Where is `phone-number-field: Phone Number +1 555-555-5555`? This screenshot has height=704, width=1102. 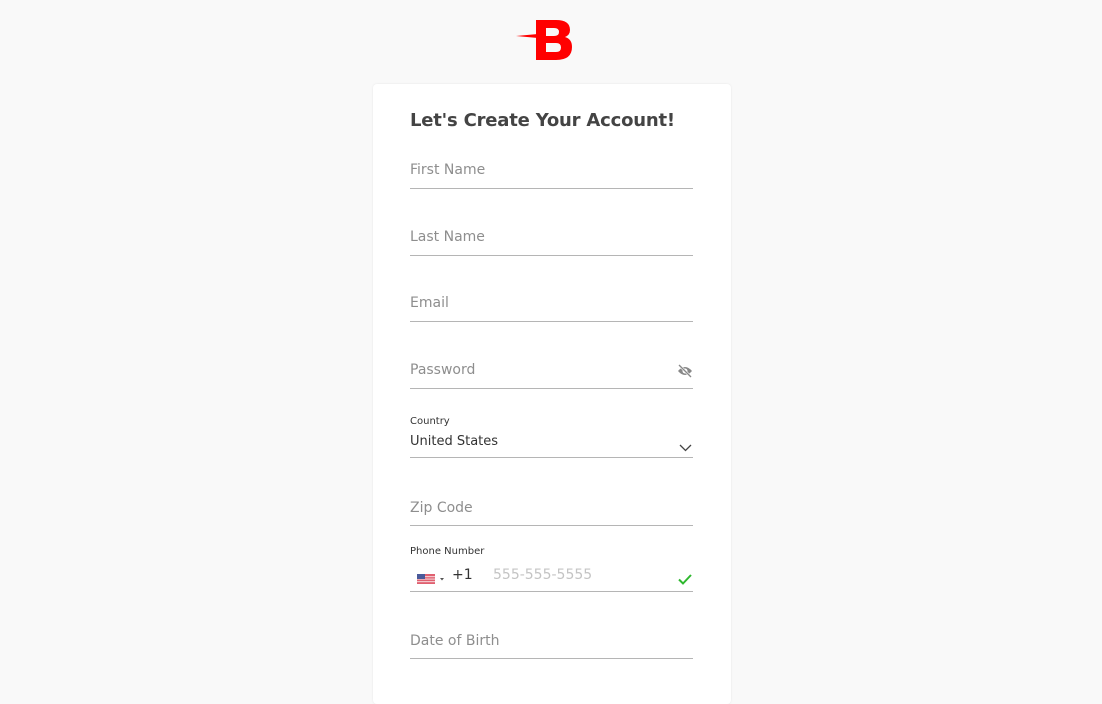 phone-number-field: Phone Number +1 555-555-5555 is located at coordinates (551, 568).